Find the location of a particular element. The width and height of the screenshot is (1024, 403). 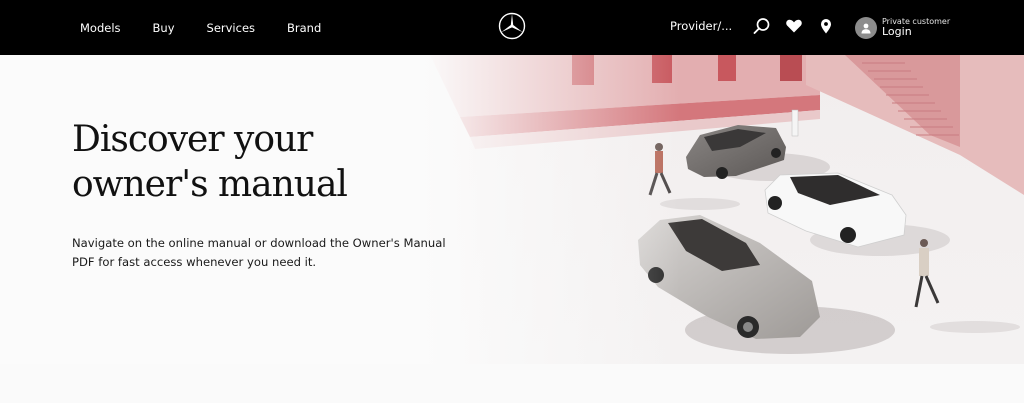

page-title: Discover your owner's manual is located at coordinates (210, 162).